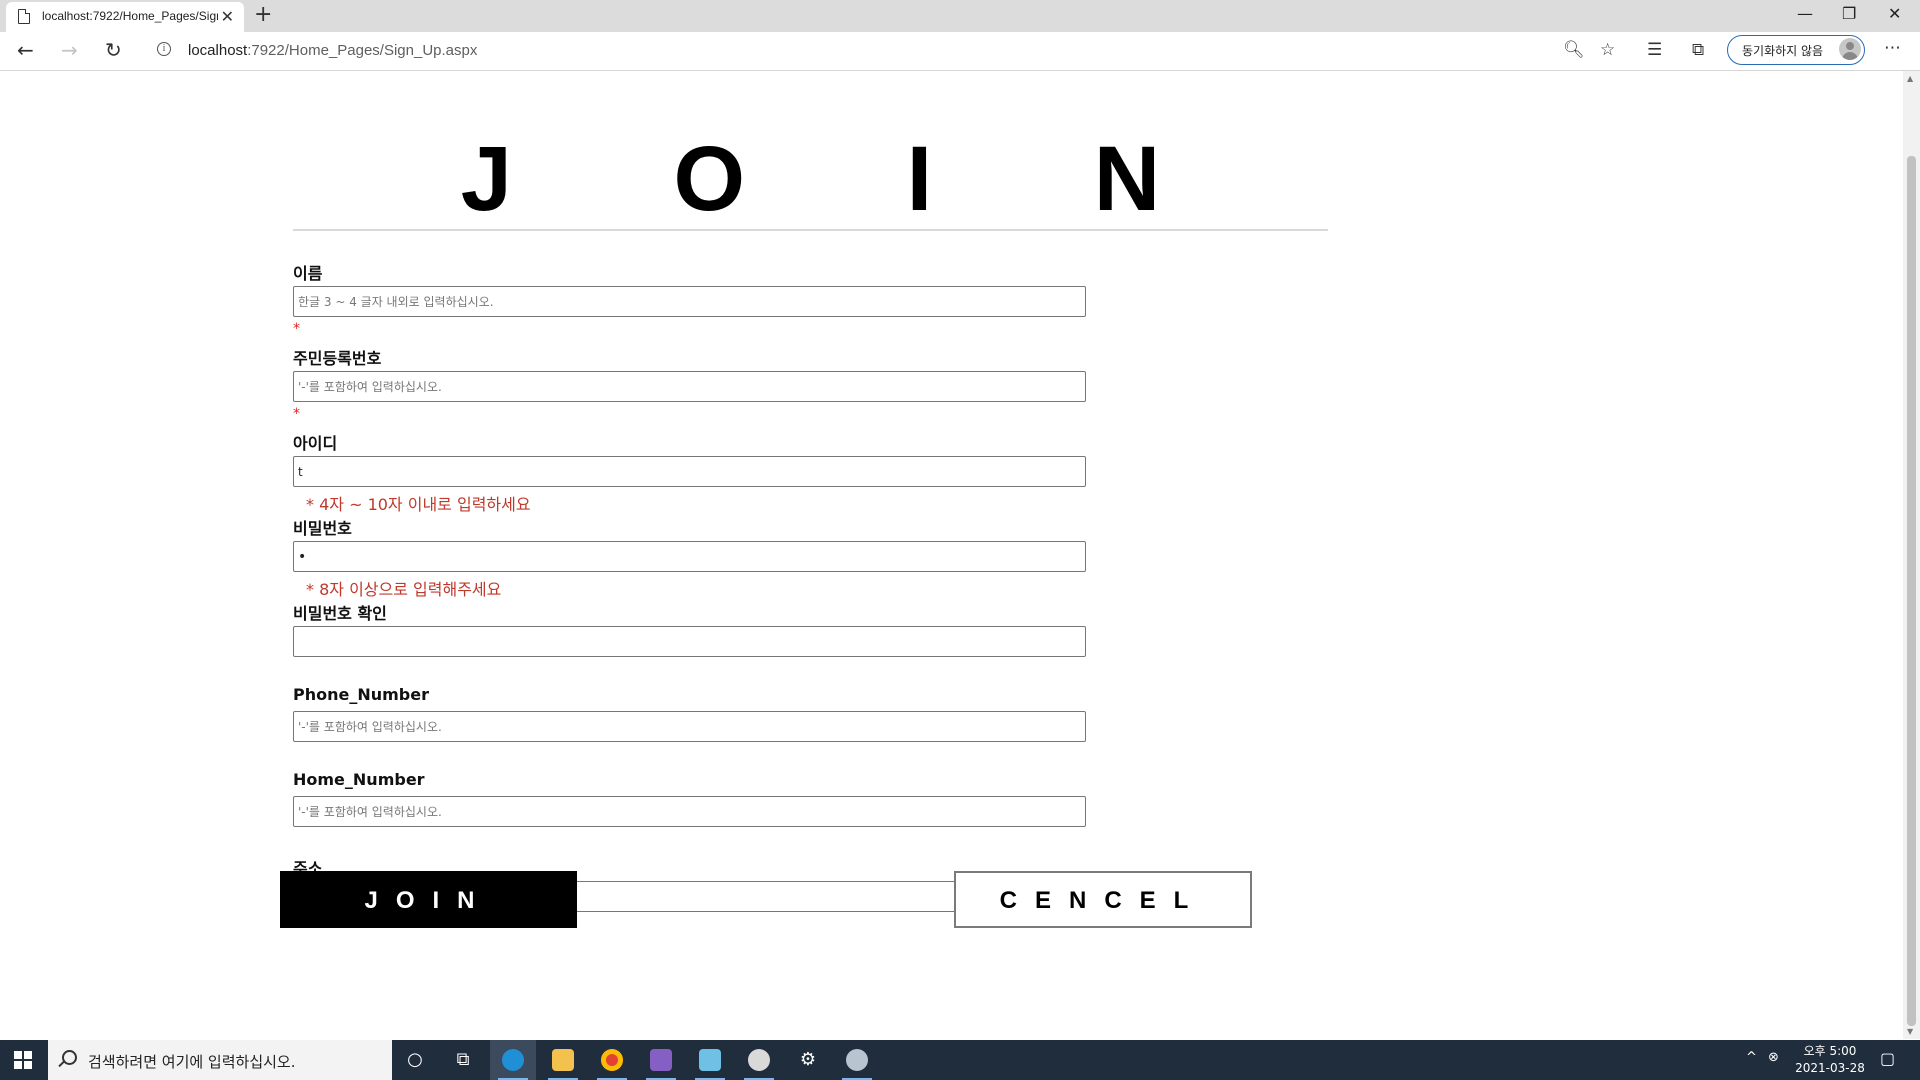  I want to click on taskbar-clock: 오후 5:00 2021-03-28, so click(1830, 1060).